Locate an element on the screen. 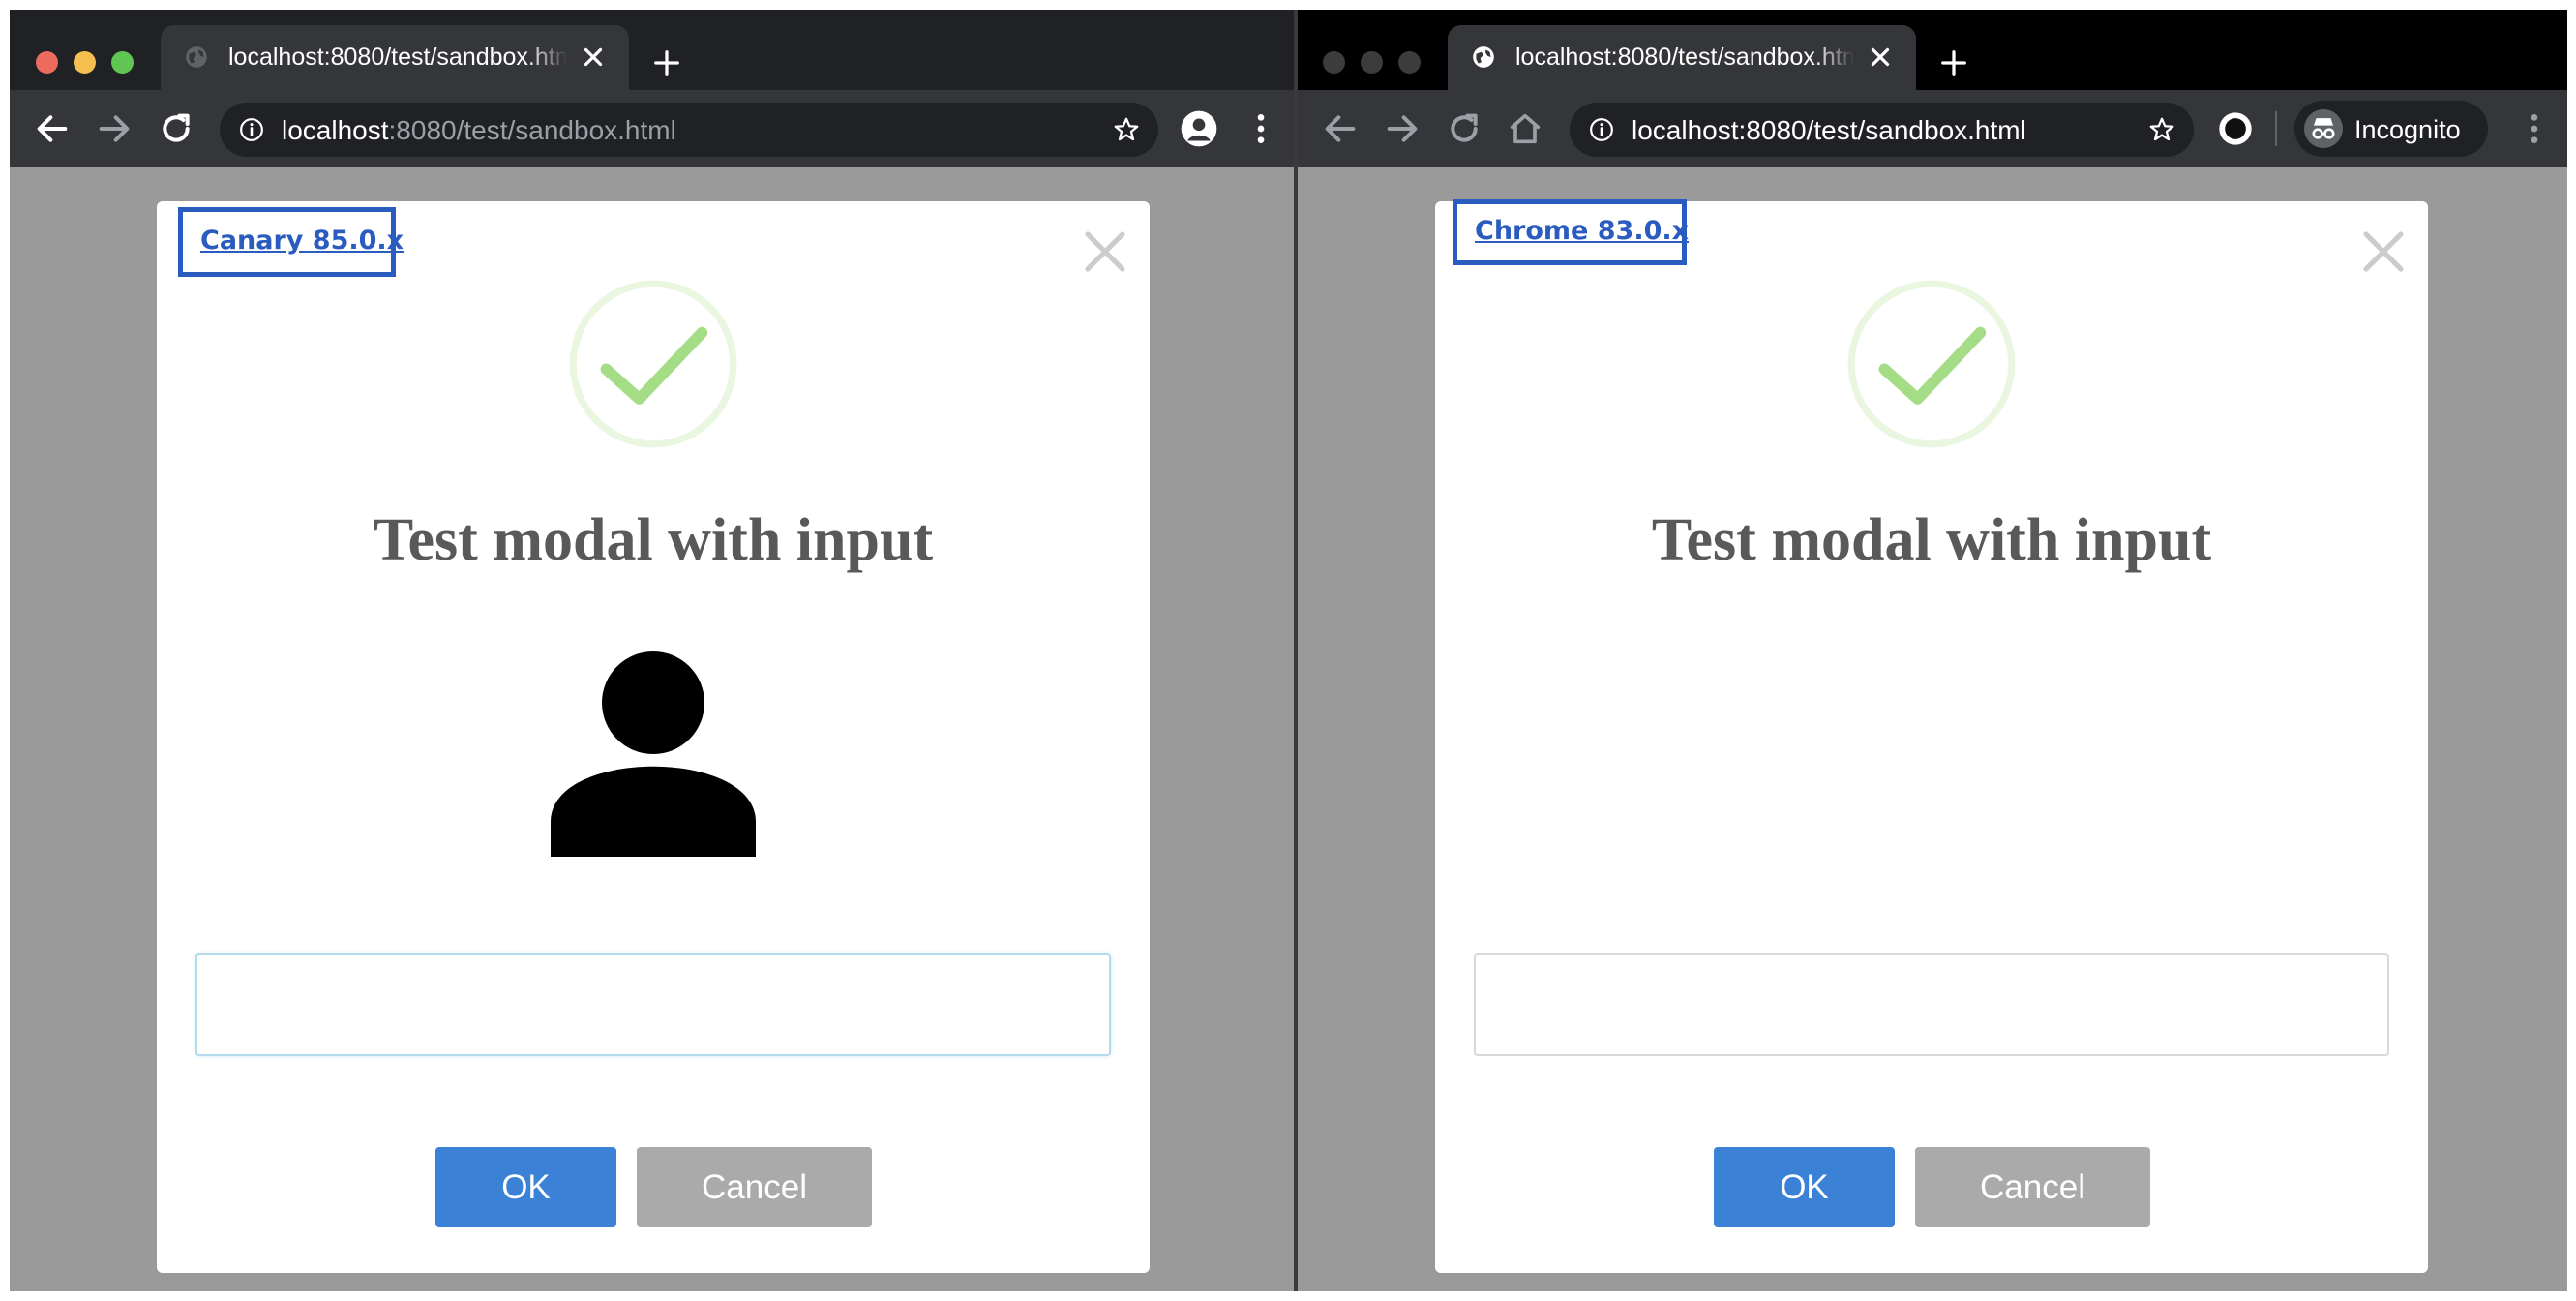 The image size is (2576, 1301). version-annotation: Canary 85.0.x is located at coordinates (291, 242).